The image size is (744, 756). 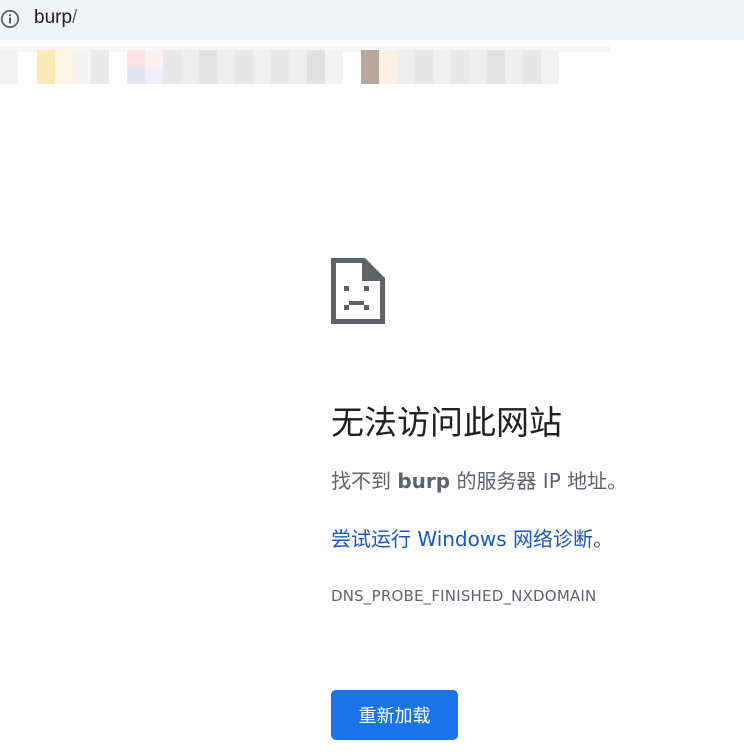 I want to click on subtitle-suffix: 的服务器 IP 地址。, so click(x=539, y=481).